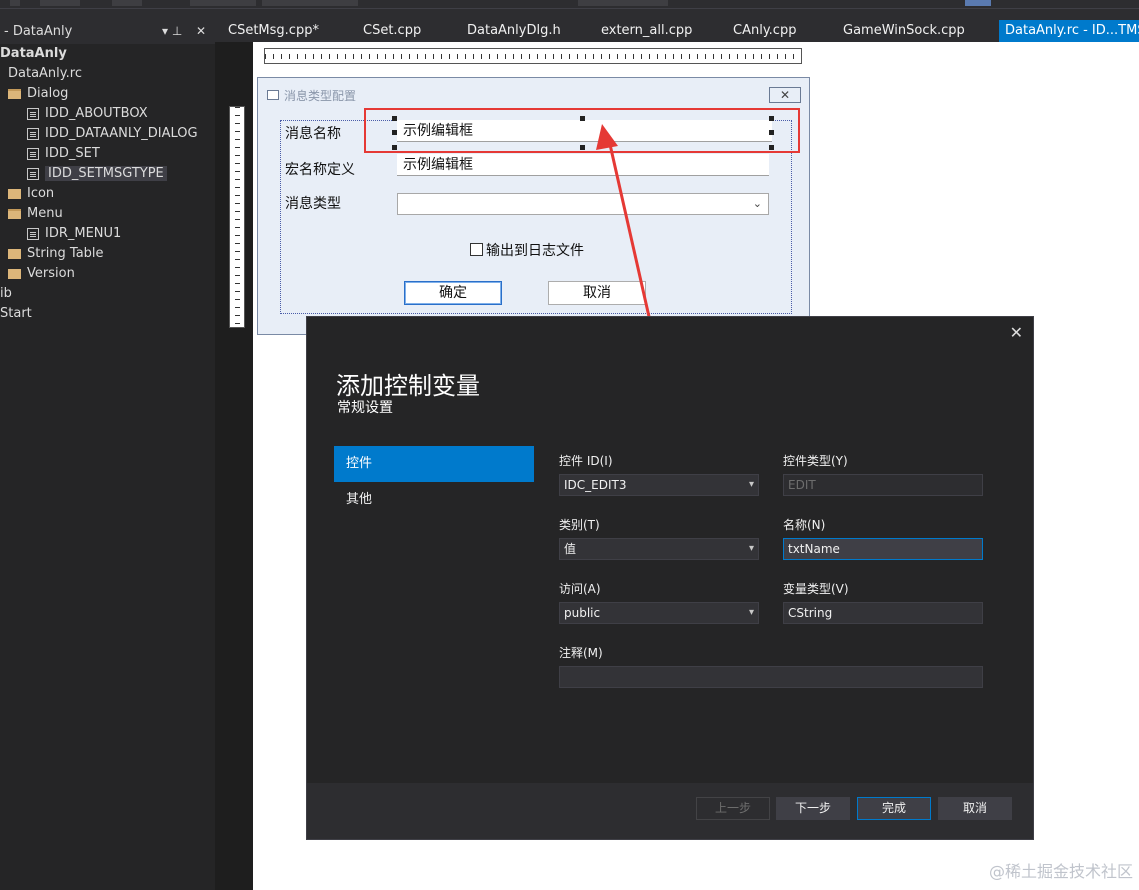 This screenshot has width=1139, height=890. What do you see at coordinates (894, 808) in the screenshot?
I see `finish-button: 完成` at bounding box center [894, 808].